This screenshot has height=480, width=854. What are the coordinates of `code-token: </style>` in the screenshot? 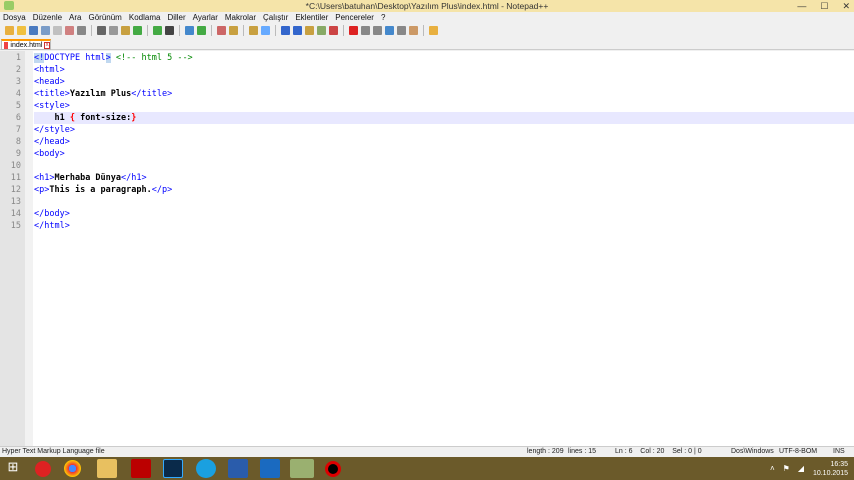 It's located at (54, 130).